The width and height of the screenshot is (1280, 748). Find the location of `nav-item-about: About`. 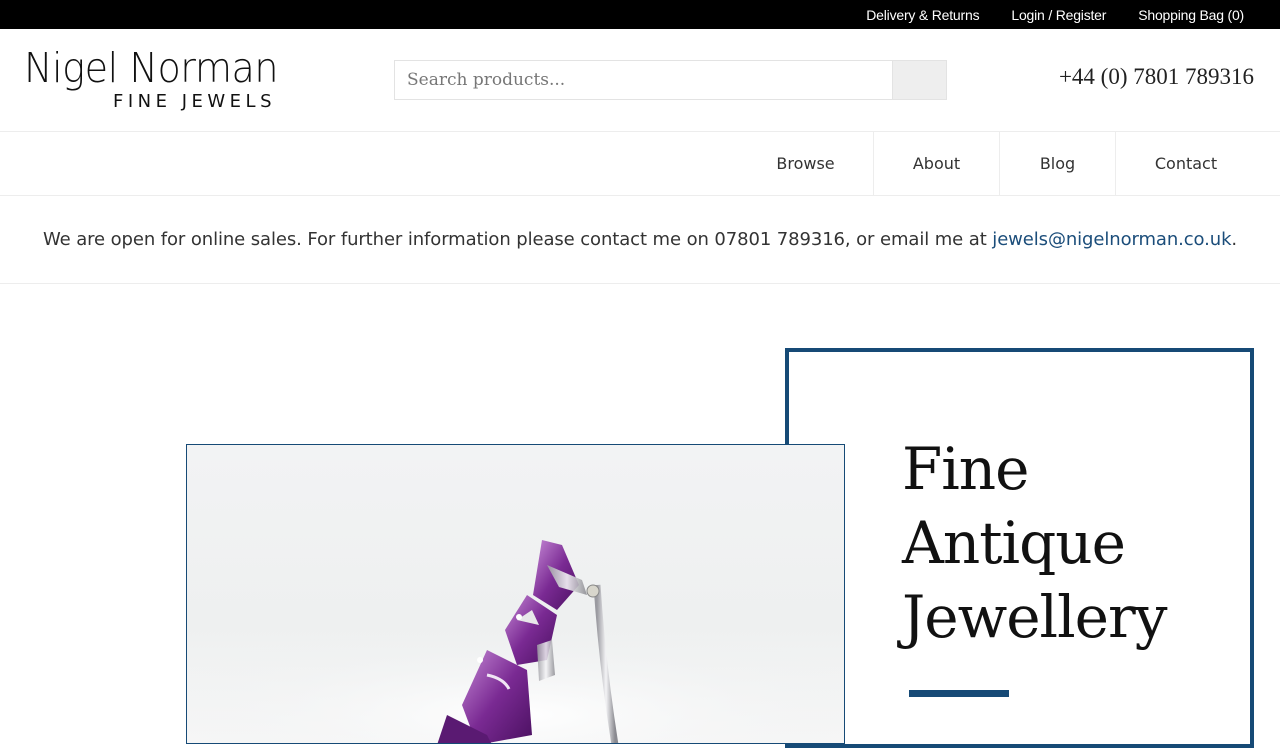

nav-item-about: About is located at coordinates (937, 163).